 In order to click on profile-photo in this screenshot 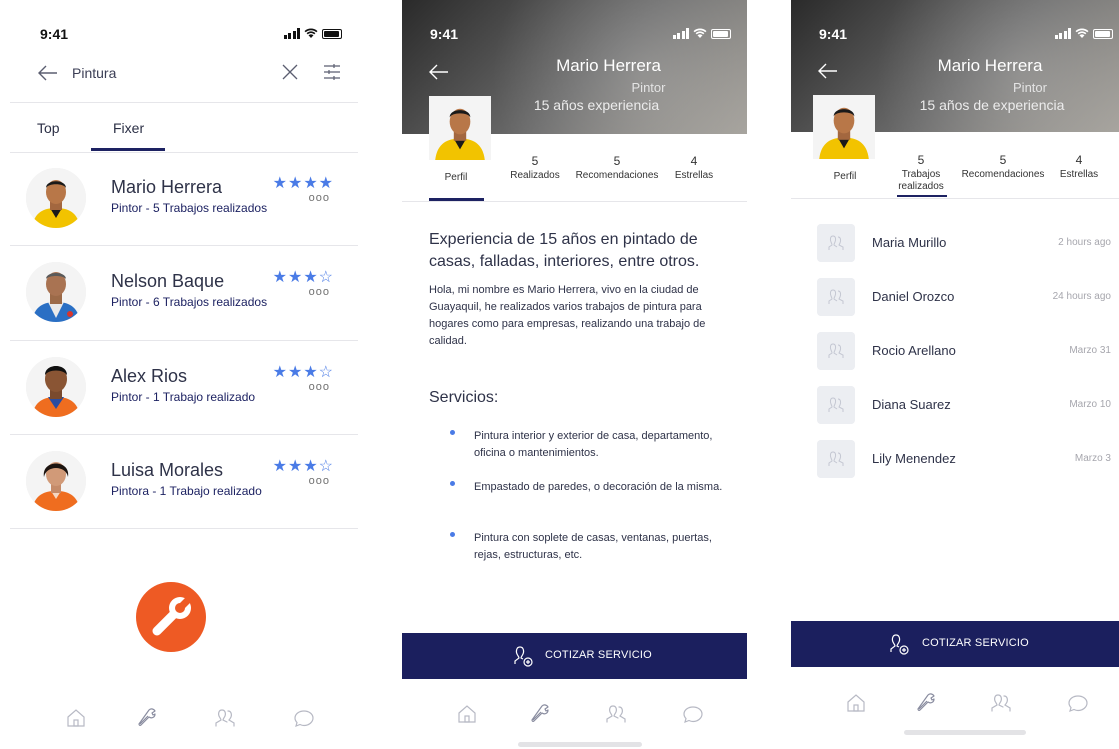, I will do `click(460, 128)`.